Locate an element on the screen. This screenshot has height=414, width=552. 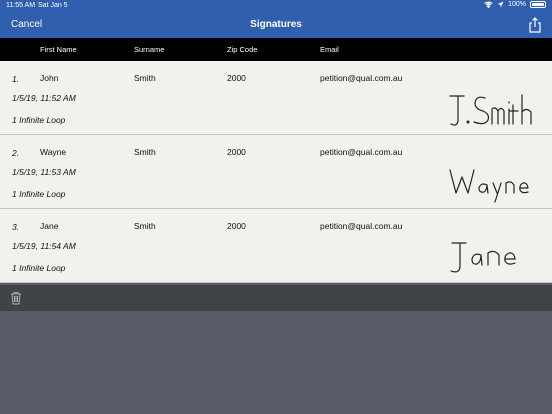
status-right: 100% is located at coordinates (515, 4).